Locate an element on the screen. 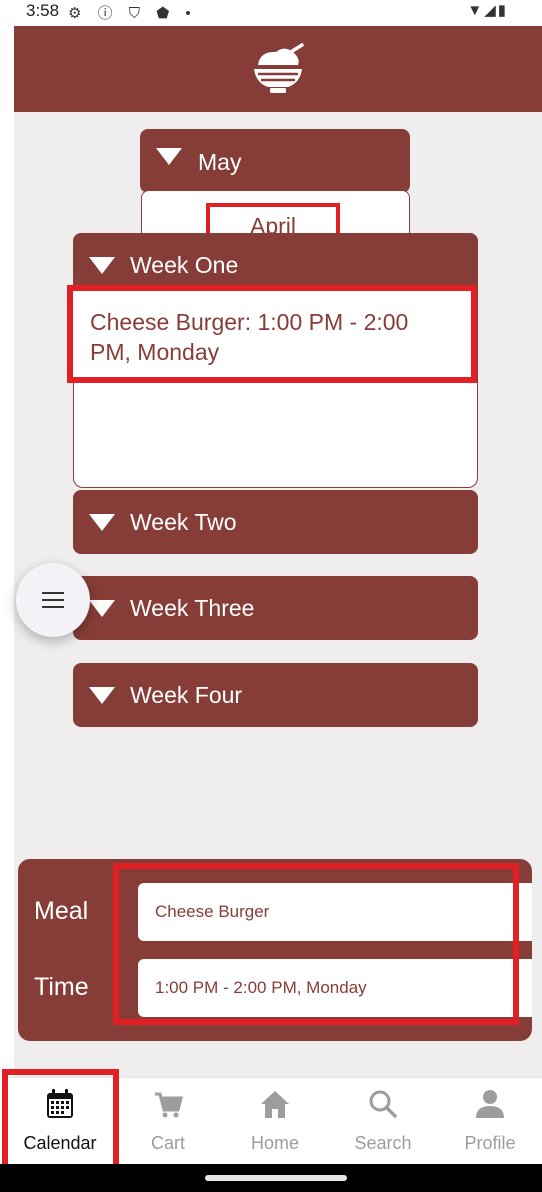 Image resolution: width=542 pixels, height=1192 pixels. time-label: Time is located at coordinates (61, 987).